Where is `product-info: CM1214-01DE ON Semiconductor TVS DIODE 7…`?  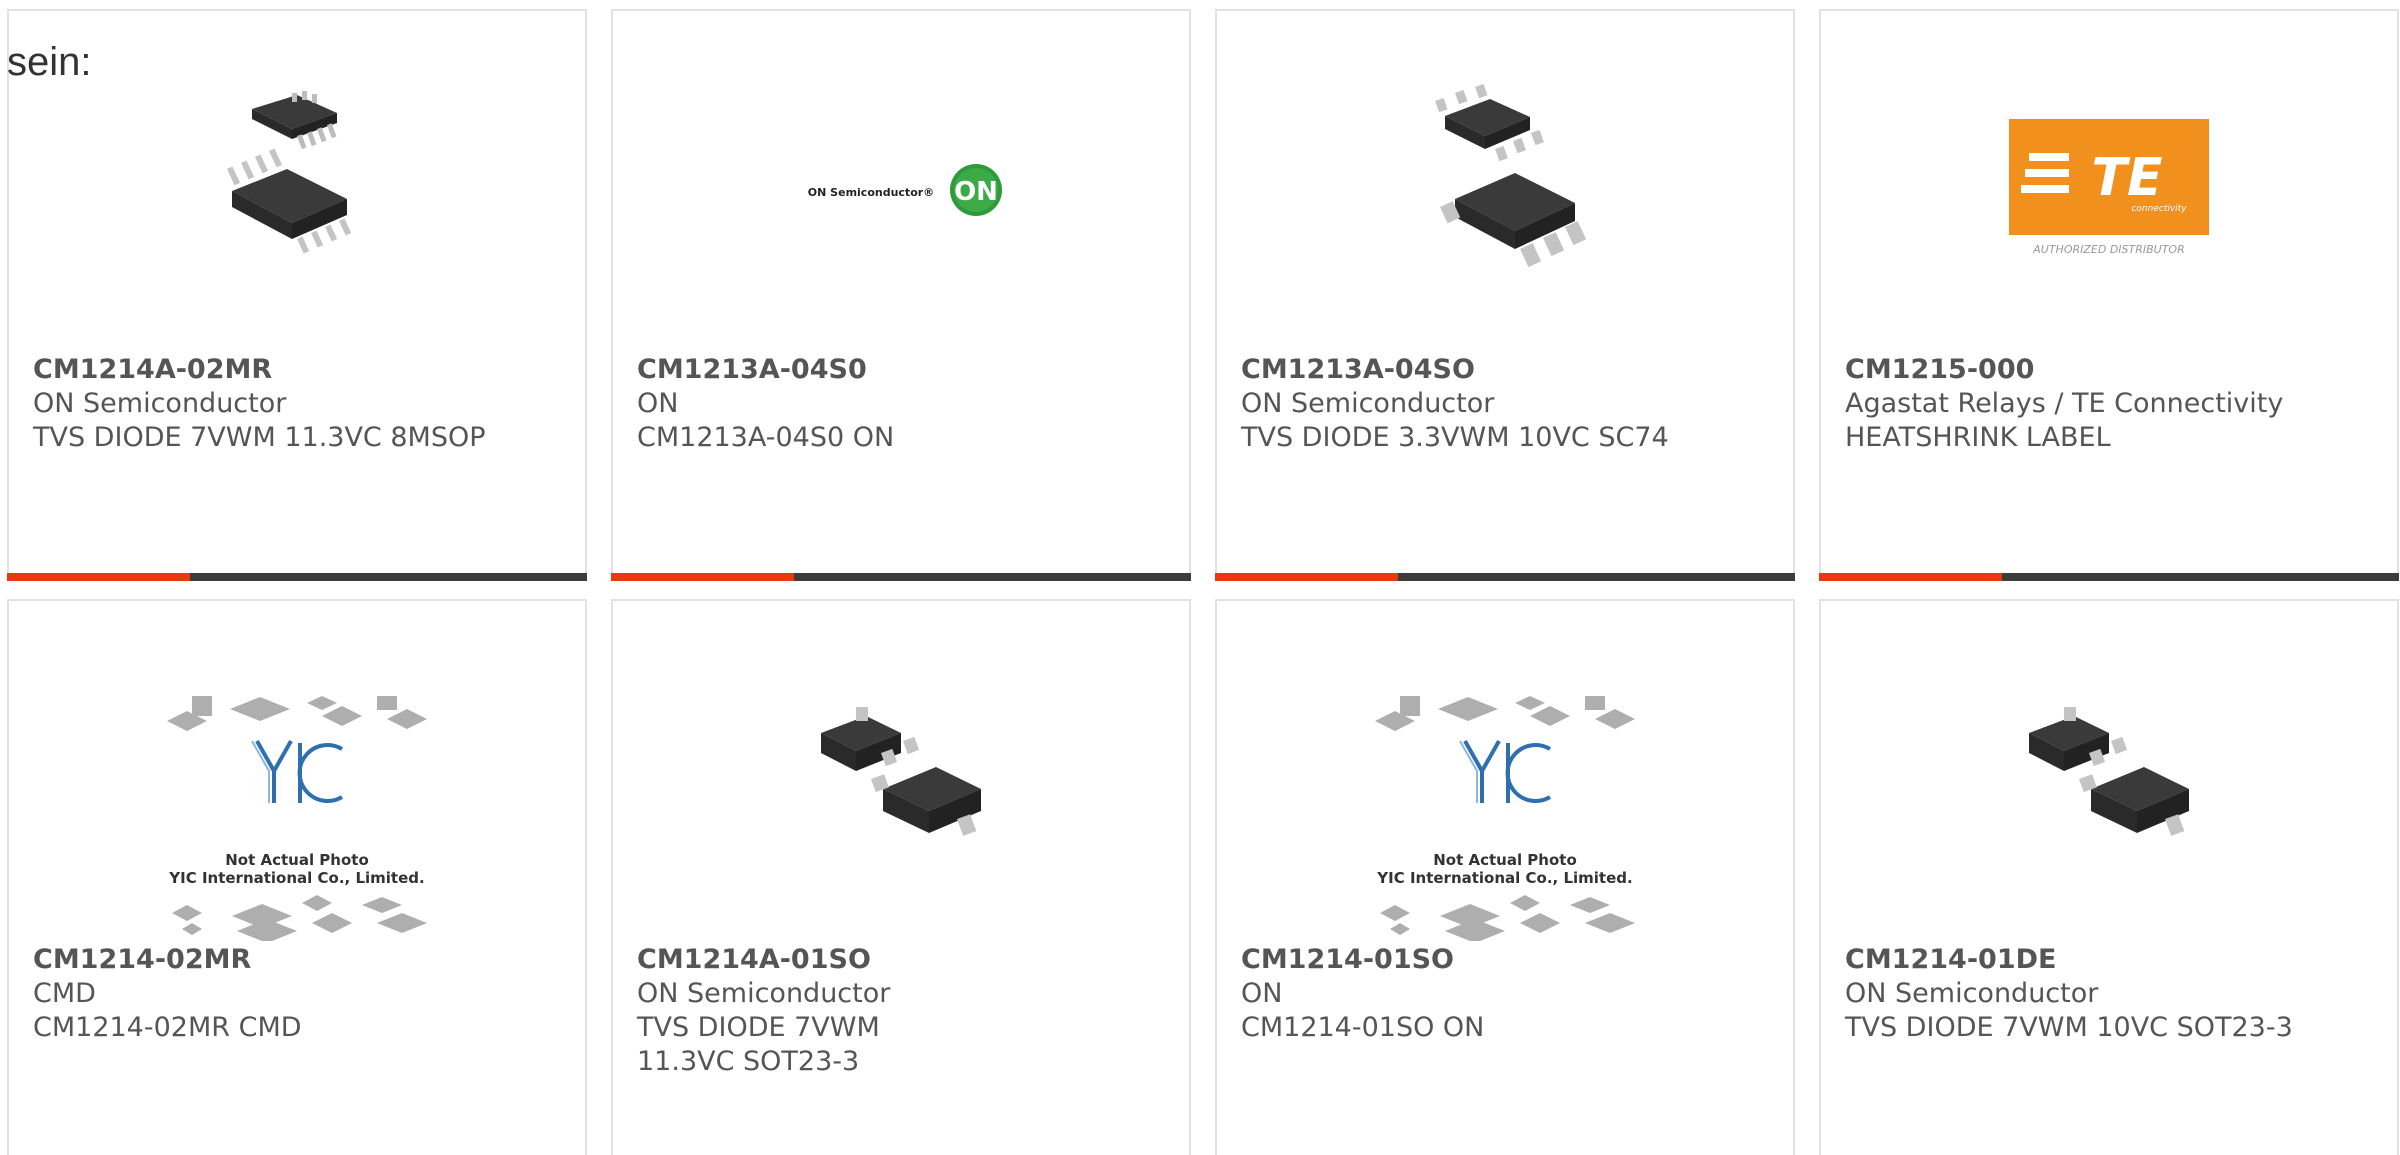
product-info: CM1214-01DE ON Semiconductor TVS DIODE 7… is located at coordinates (2109, 994).